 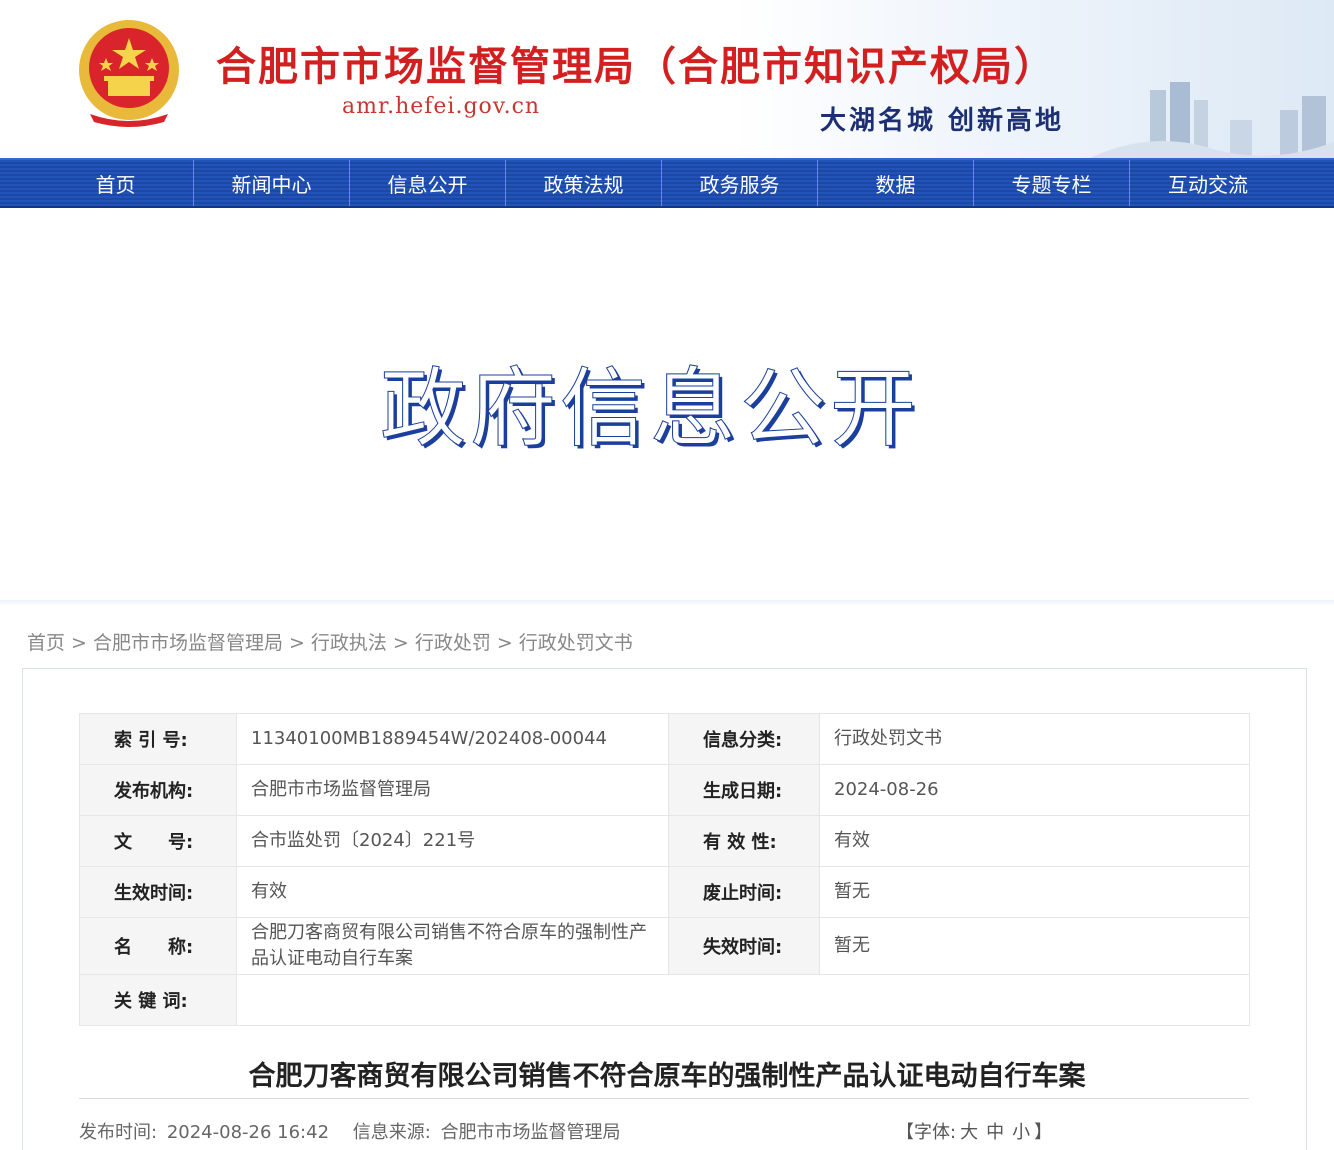 I want to click on source-value: 合肥市市场监督管理局, so click(x=530, y=1132).